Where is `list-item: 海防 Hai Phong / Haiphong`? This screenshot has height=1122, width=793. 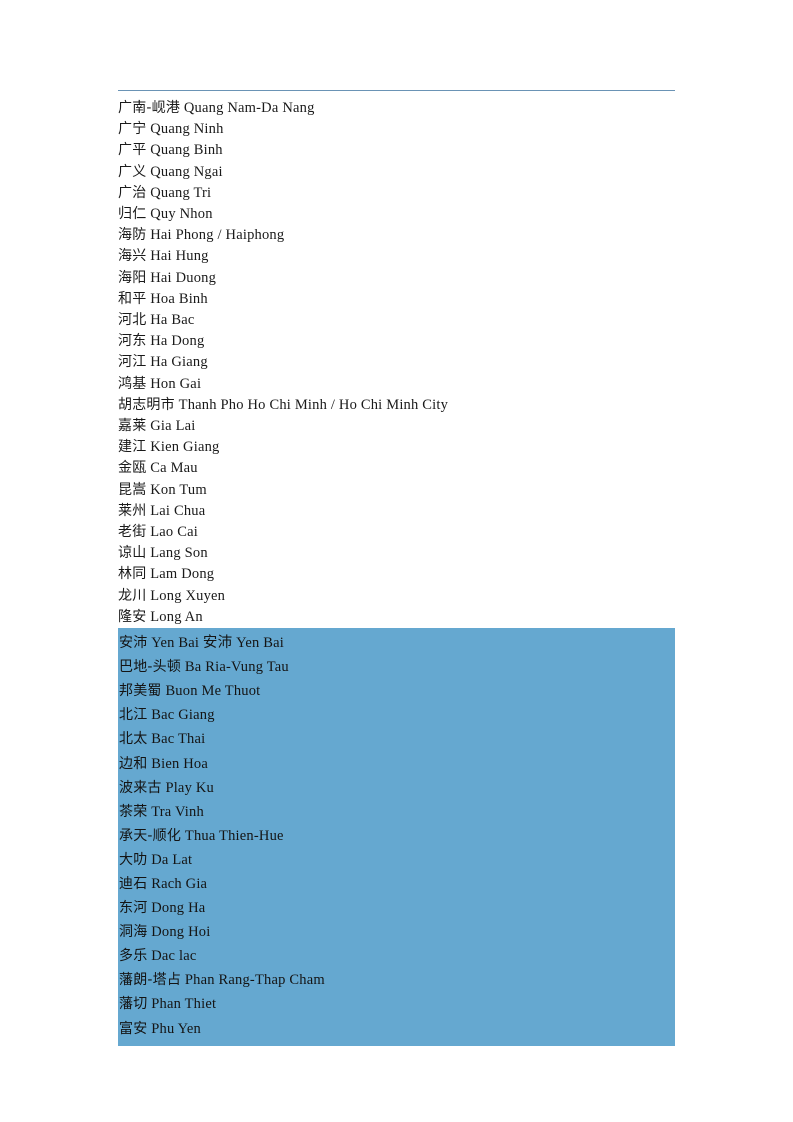 list-item: 海防 Hai Phong / Haiphong is located at coordinates (396, 235).